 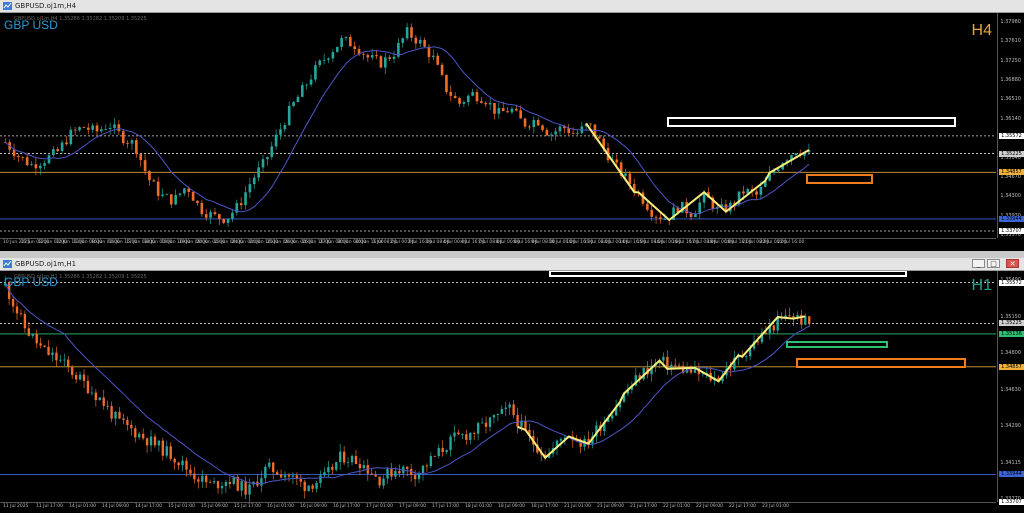 I want to click on h4-orange-zone-box, so click(x=839, y=179).